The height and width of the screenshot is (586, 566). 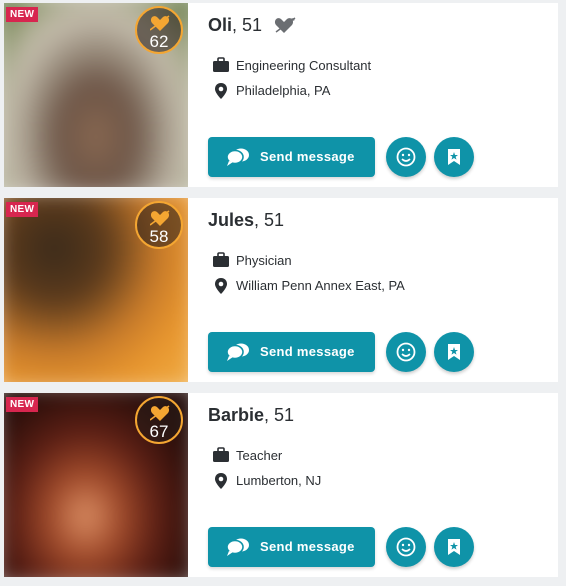 I want to click on profile-photo: NEW 62, so click(x=96, y=95).